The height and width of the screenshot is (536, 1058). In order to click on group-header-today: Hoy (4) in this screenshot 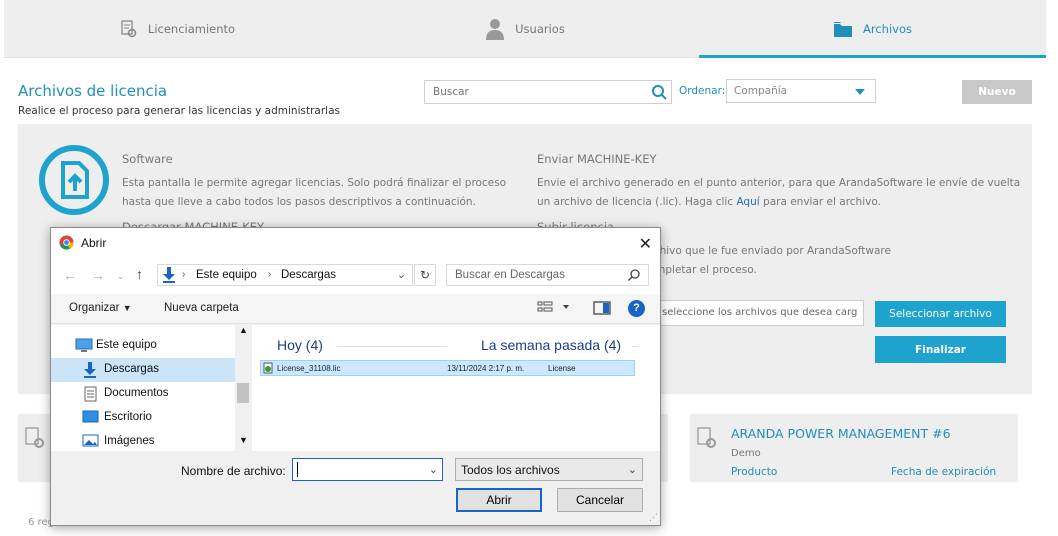, I will do `click(300, 345)`.